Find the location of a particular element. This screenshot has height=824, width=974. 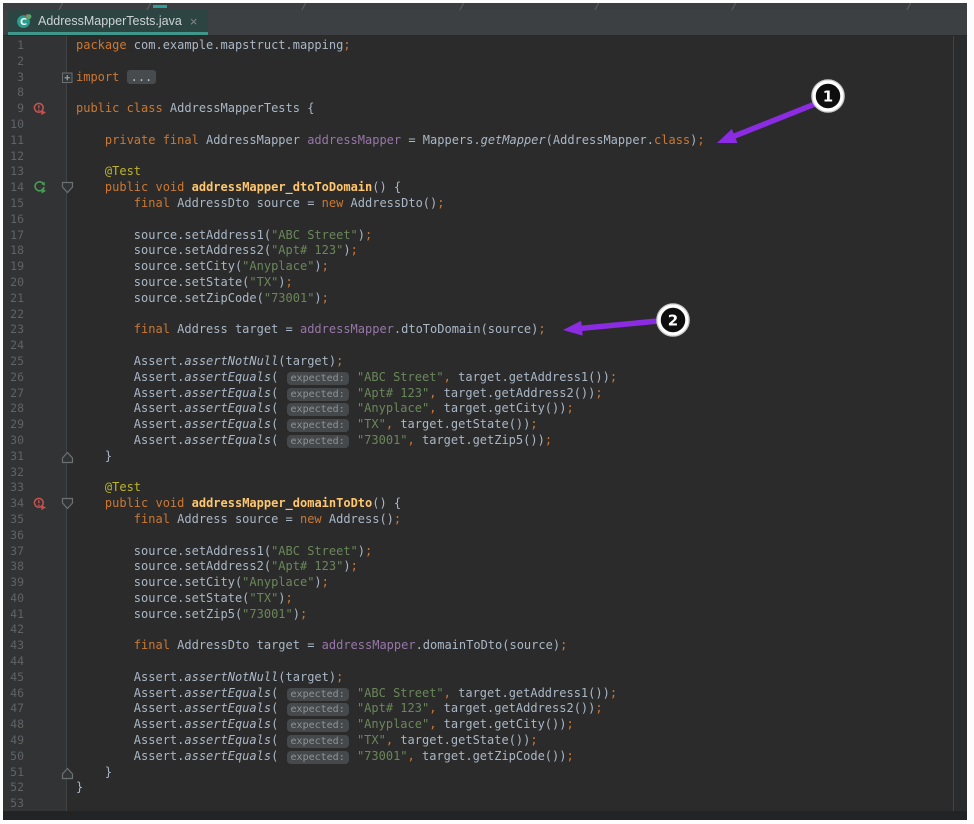

line-number: 11 is located at coordinates (17, 139).